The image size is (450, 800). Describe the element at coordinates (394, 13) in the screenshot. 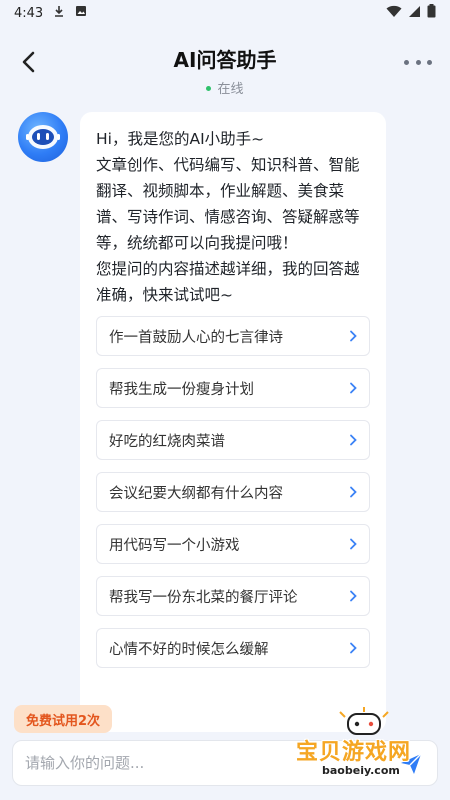

I see `wifi-icon` at that location.